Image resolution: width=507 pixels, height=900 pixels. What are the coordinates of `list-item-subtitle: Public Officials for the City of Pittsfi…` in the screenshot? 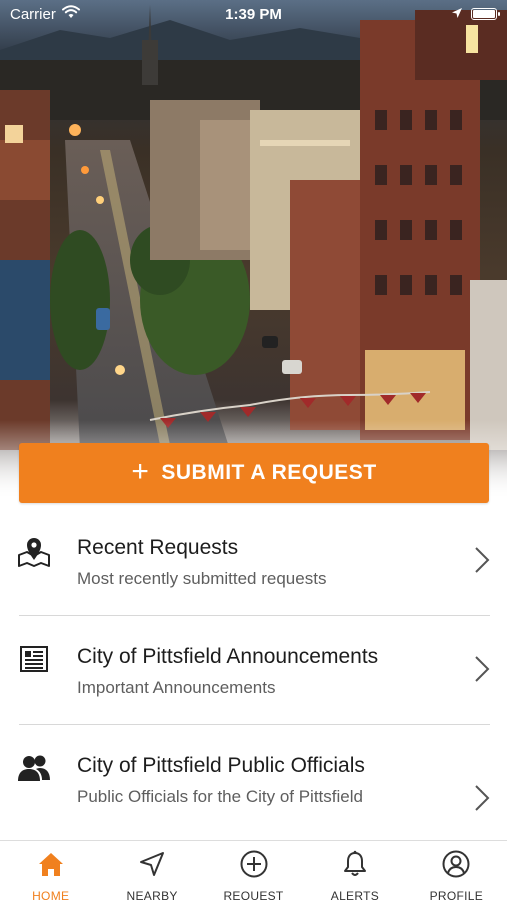 It's located at (220, 796).